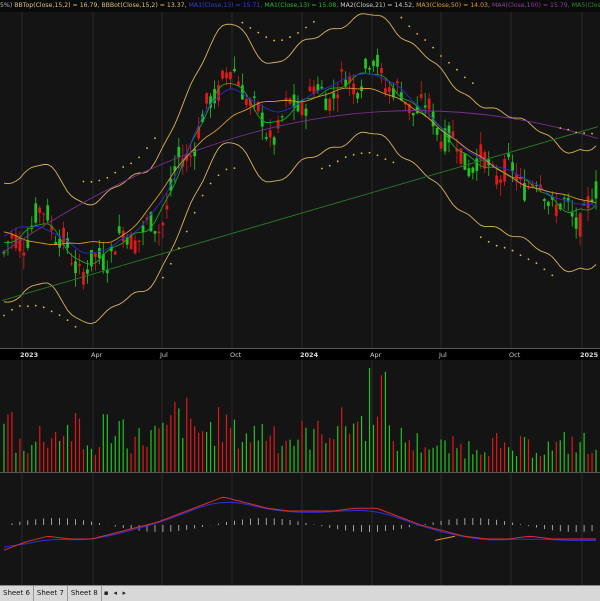 The height and width of the screenshot is (601, 600). What do you see at coordinates (17, 593) in the screenshot?
I see `sheet-tab: Sheet 6` at bounding box center [17, 593].